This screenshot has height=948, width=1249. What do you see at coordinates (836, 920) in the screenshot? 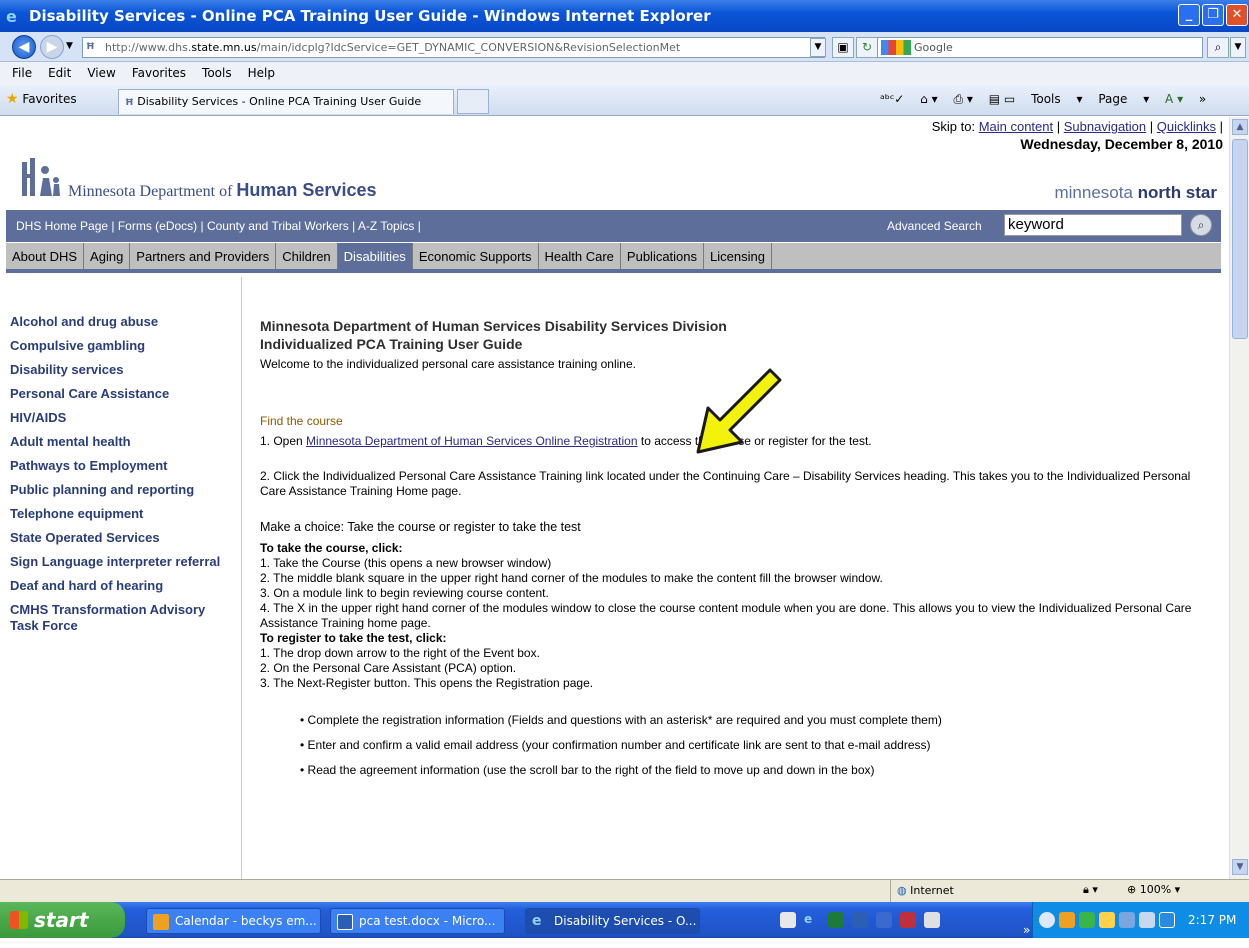
I see `quicklaunch-excel-icon` at bounding box center [836, 920].